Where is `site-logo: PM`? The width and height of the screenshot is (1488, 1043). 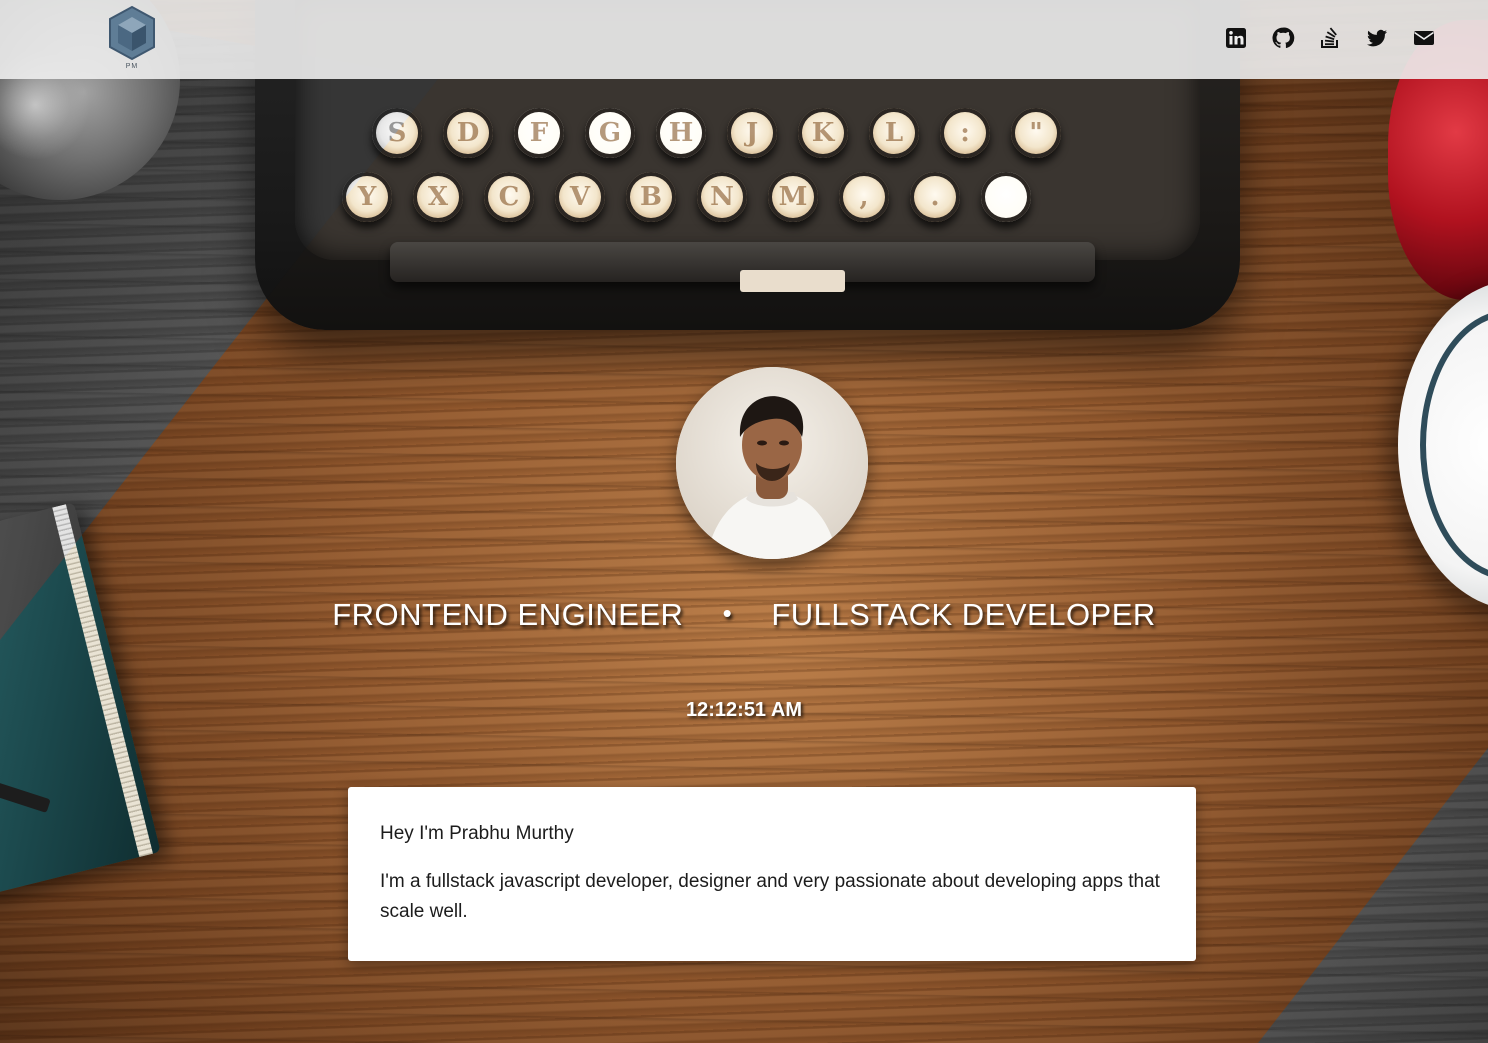
site-logo: PM is located at coordinates (132, 39).